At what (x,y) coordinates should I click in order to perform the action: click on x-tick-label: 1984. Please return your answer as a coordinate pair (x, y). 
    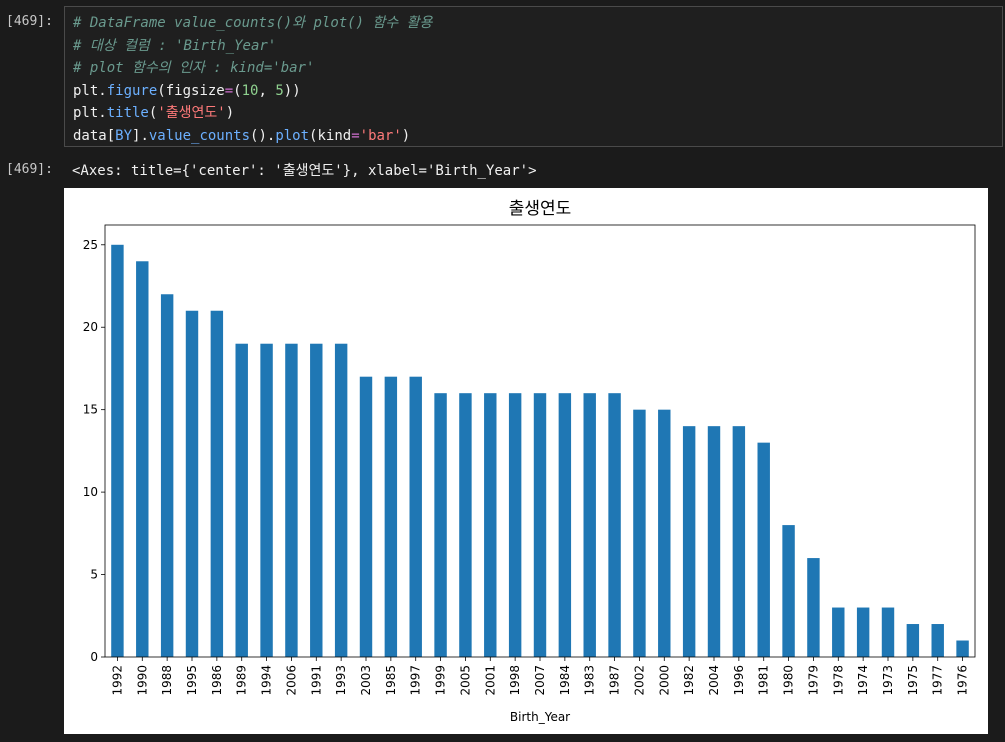
    Looking at the image, I should click on (565, 680).